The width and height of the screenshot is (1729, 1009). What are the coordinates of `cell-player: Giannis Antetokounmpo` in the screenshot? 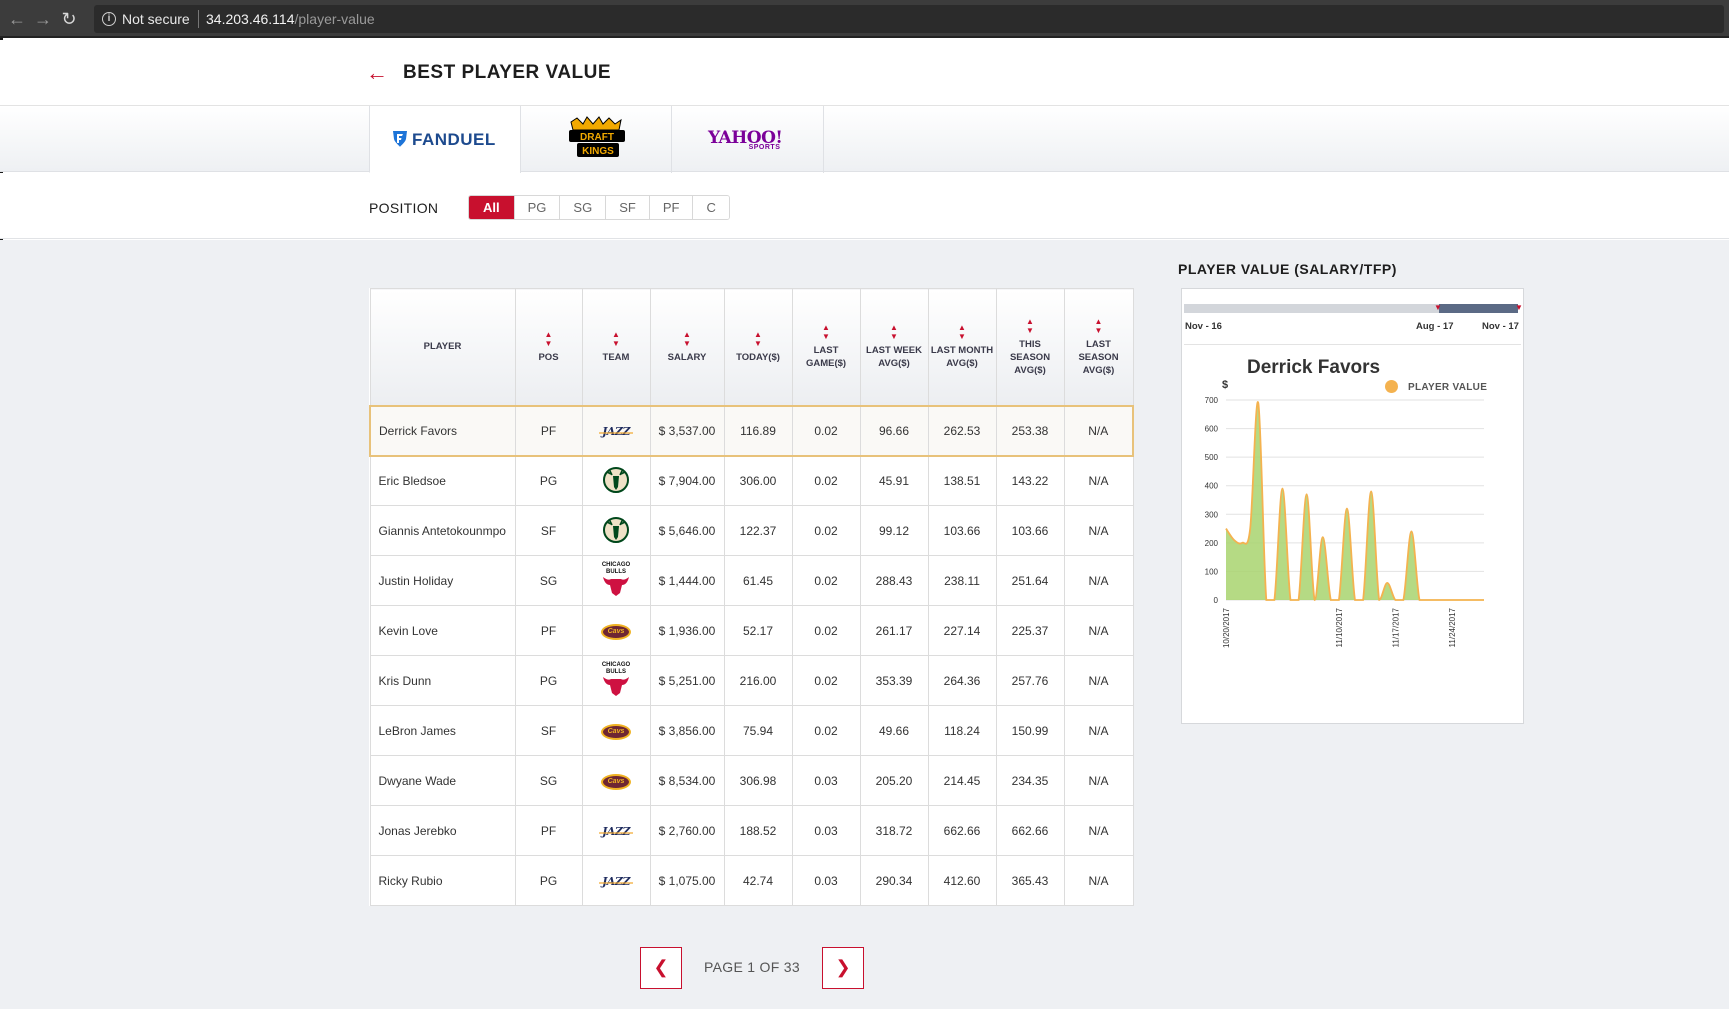 It's located at (442, 530).